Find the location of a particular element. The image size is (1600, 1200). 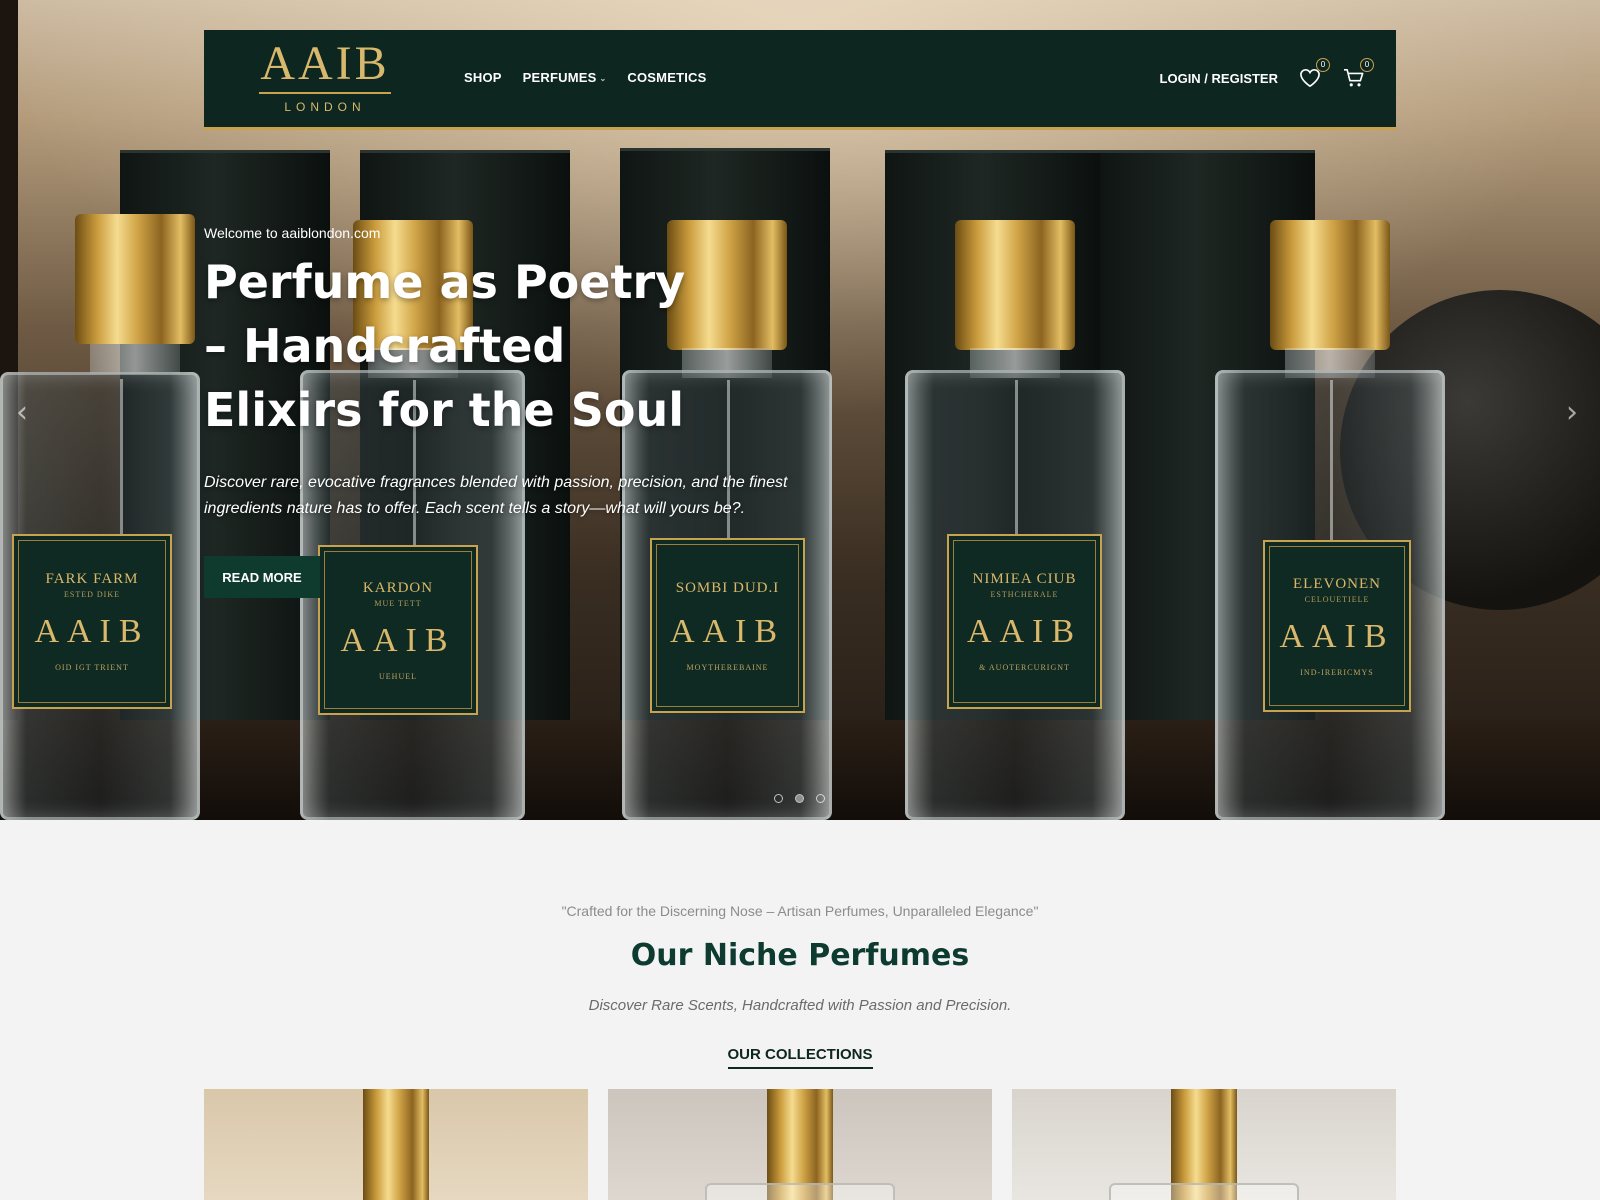

cart-count-badge: 0 is located at coordinates (1367, 65).